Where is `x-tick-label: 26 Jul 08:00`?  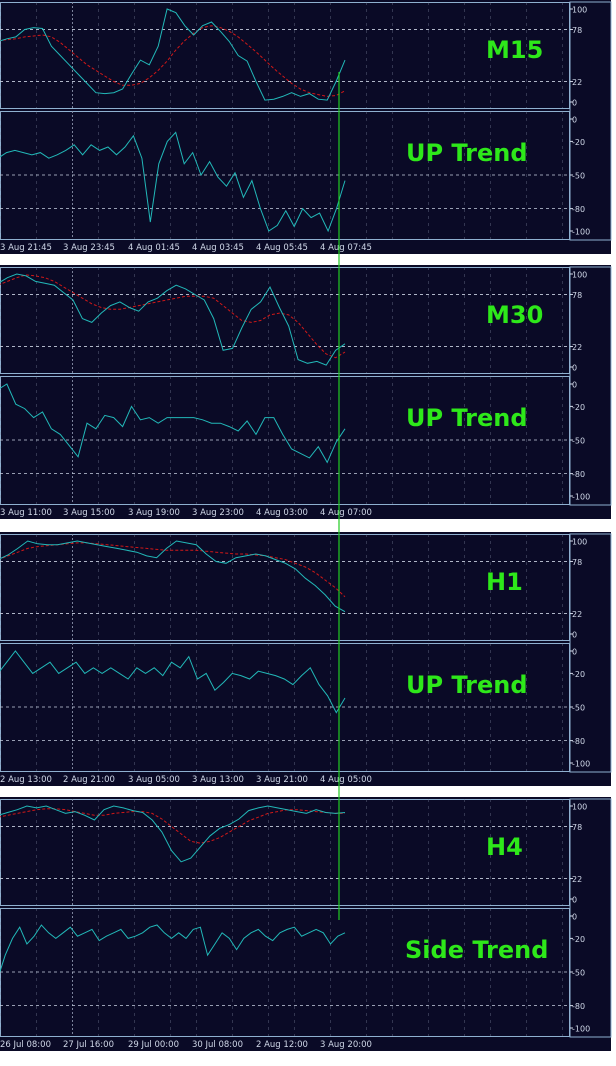 x-tick-label: 26 Jul 08:00 is located at coordinates (25, 1045).